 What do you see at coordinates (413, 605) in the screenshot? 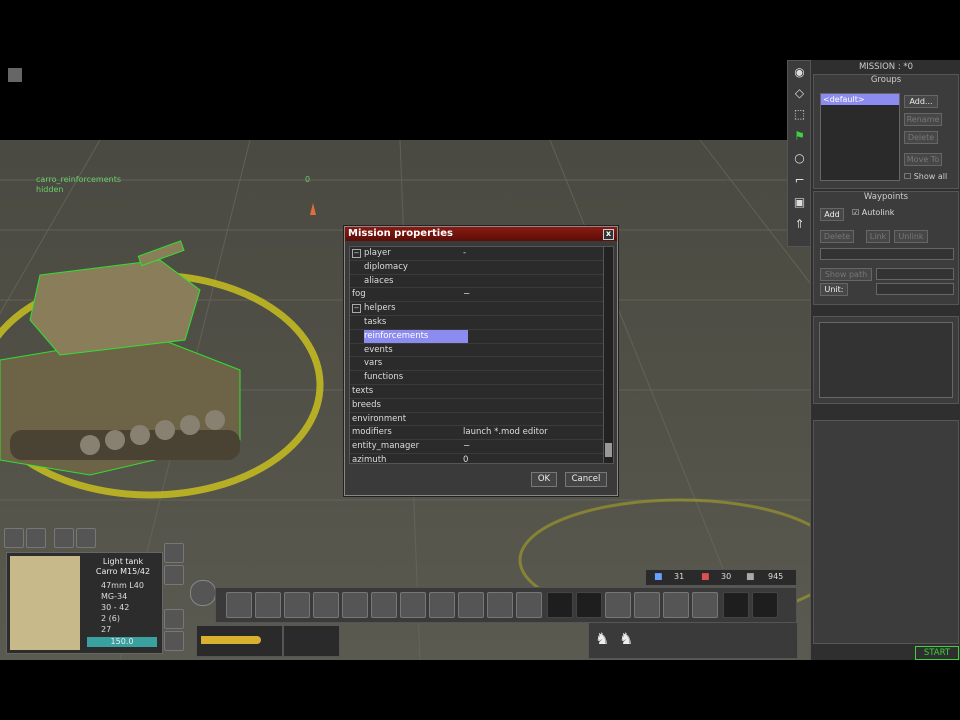
I see `crosshair-icon` at bounding box center [413, 605].